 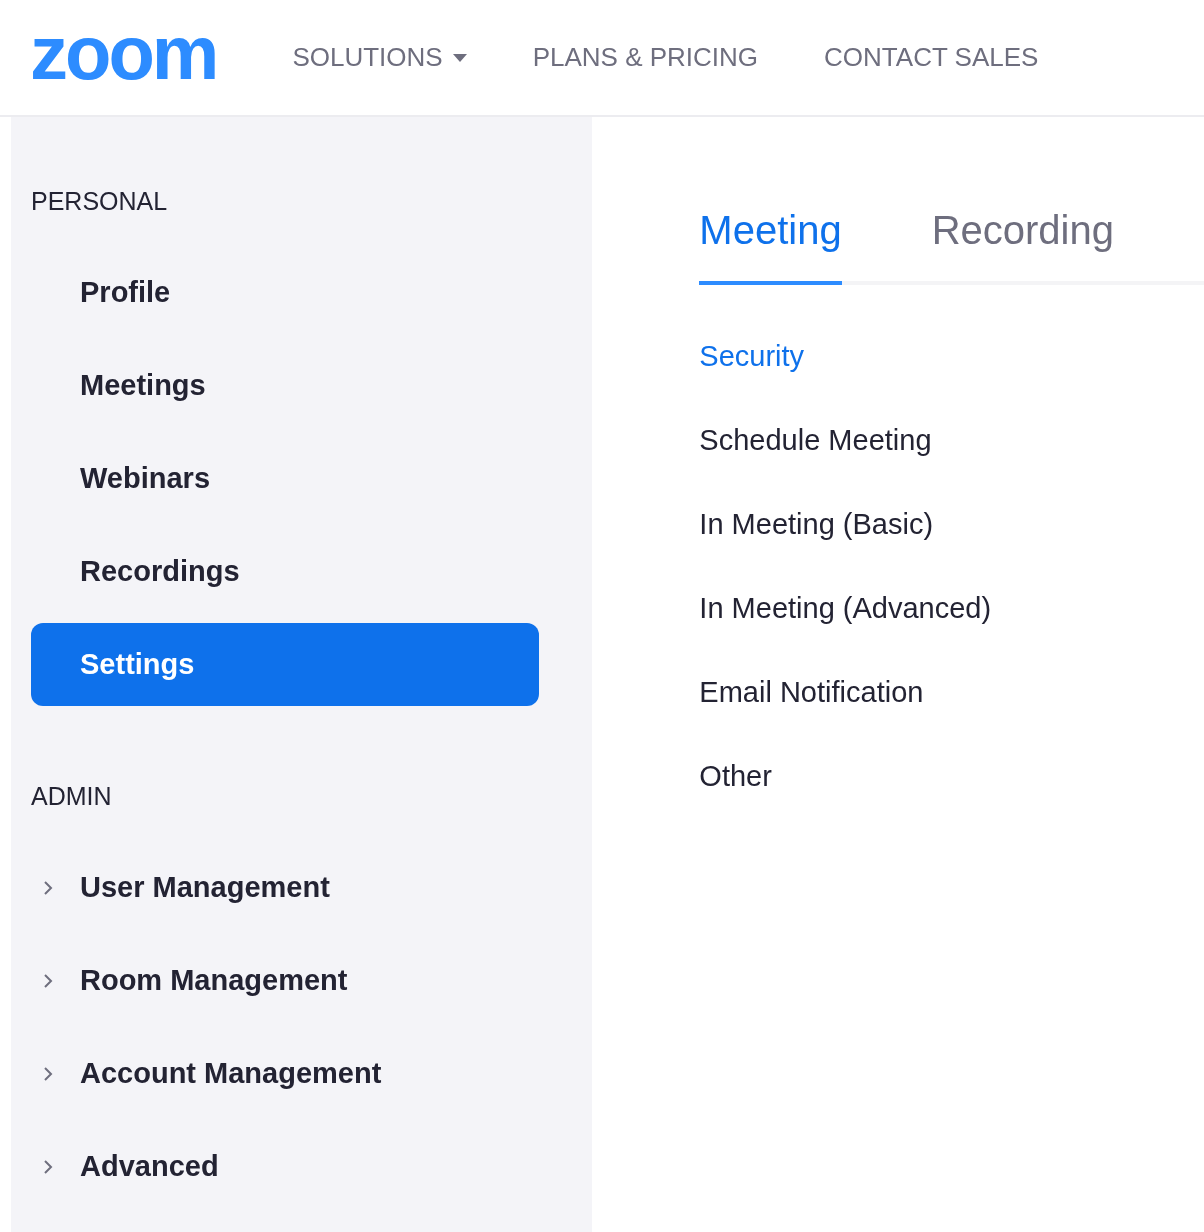 What do you see at coordinates (951, 525) in the screenshot?
I see `section-link: In Meeting (Basic)` at bounding box center [951, 525].